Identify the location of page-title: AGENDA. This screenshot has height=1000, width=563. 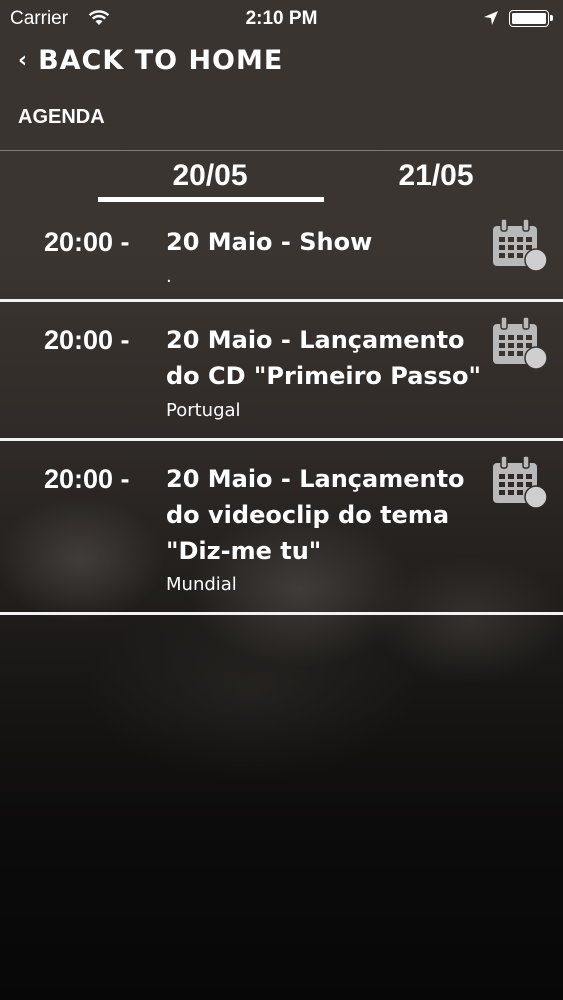
(61, 117).